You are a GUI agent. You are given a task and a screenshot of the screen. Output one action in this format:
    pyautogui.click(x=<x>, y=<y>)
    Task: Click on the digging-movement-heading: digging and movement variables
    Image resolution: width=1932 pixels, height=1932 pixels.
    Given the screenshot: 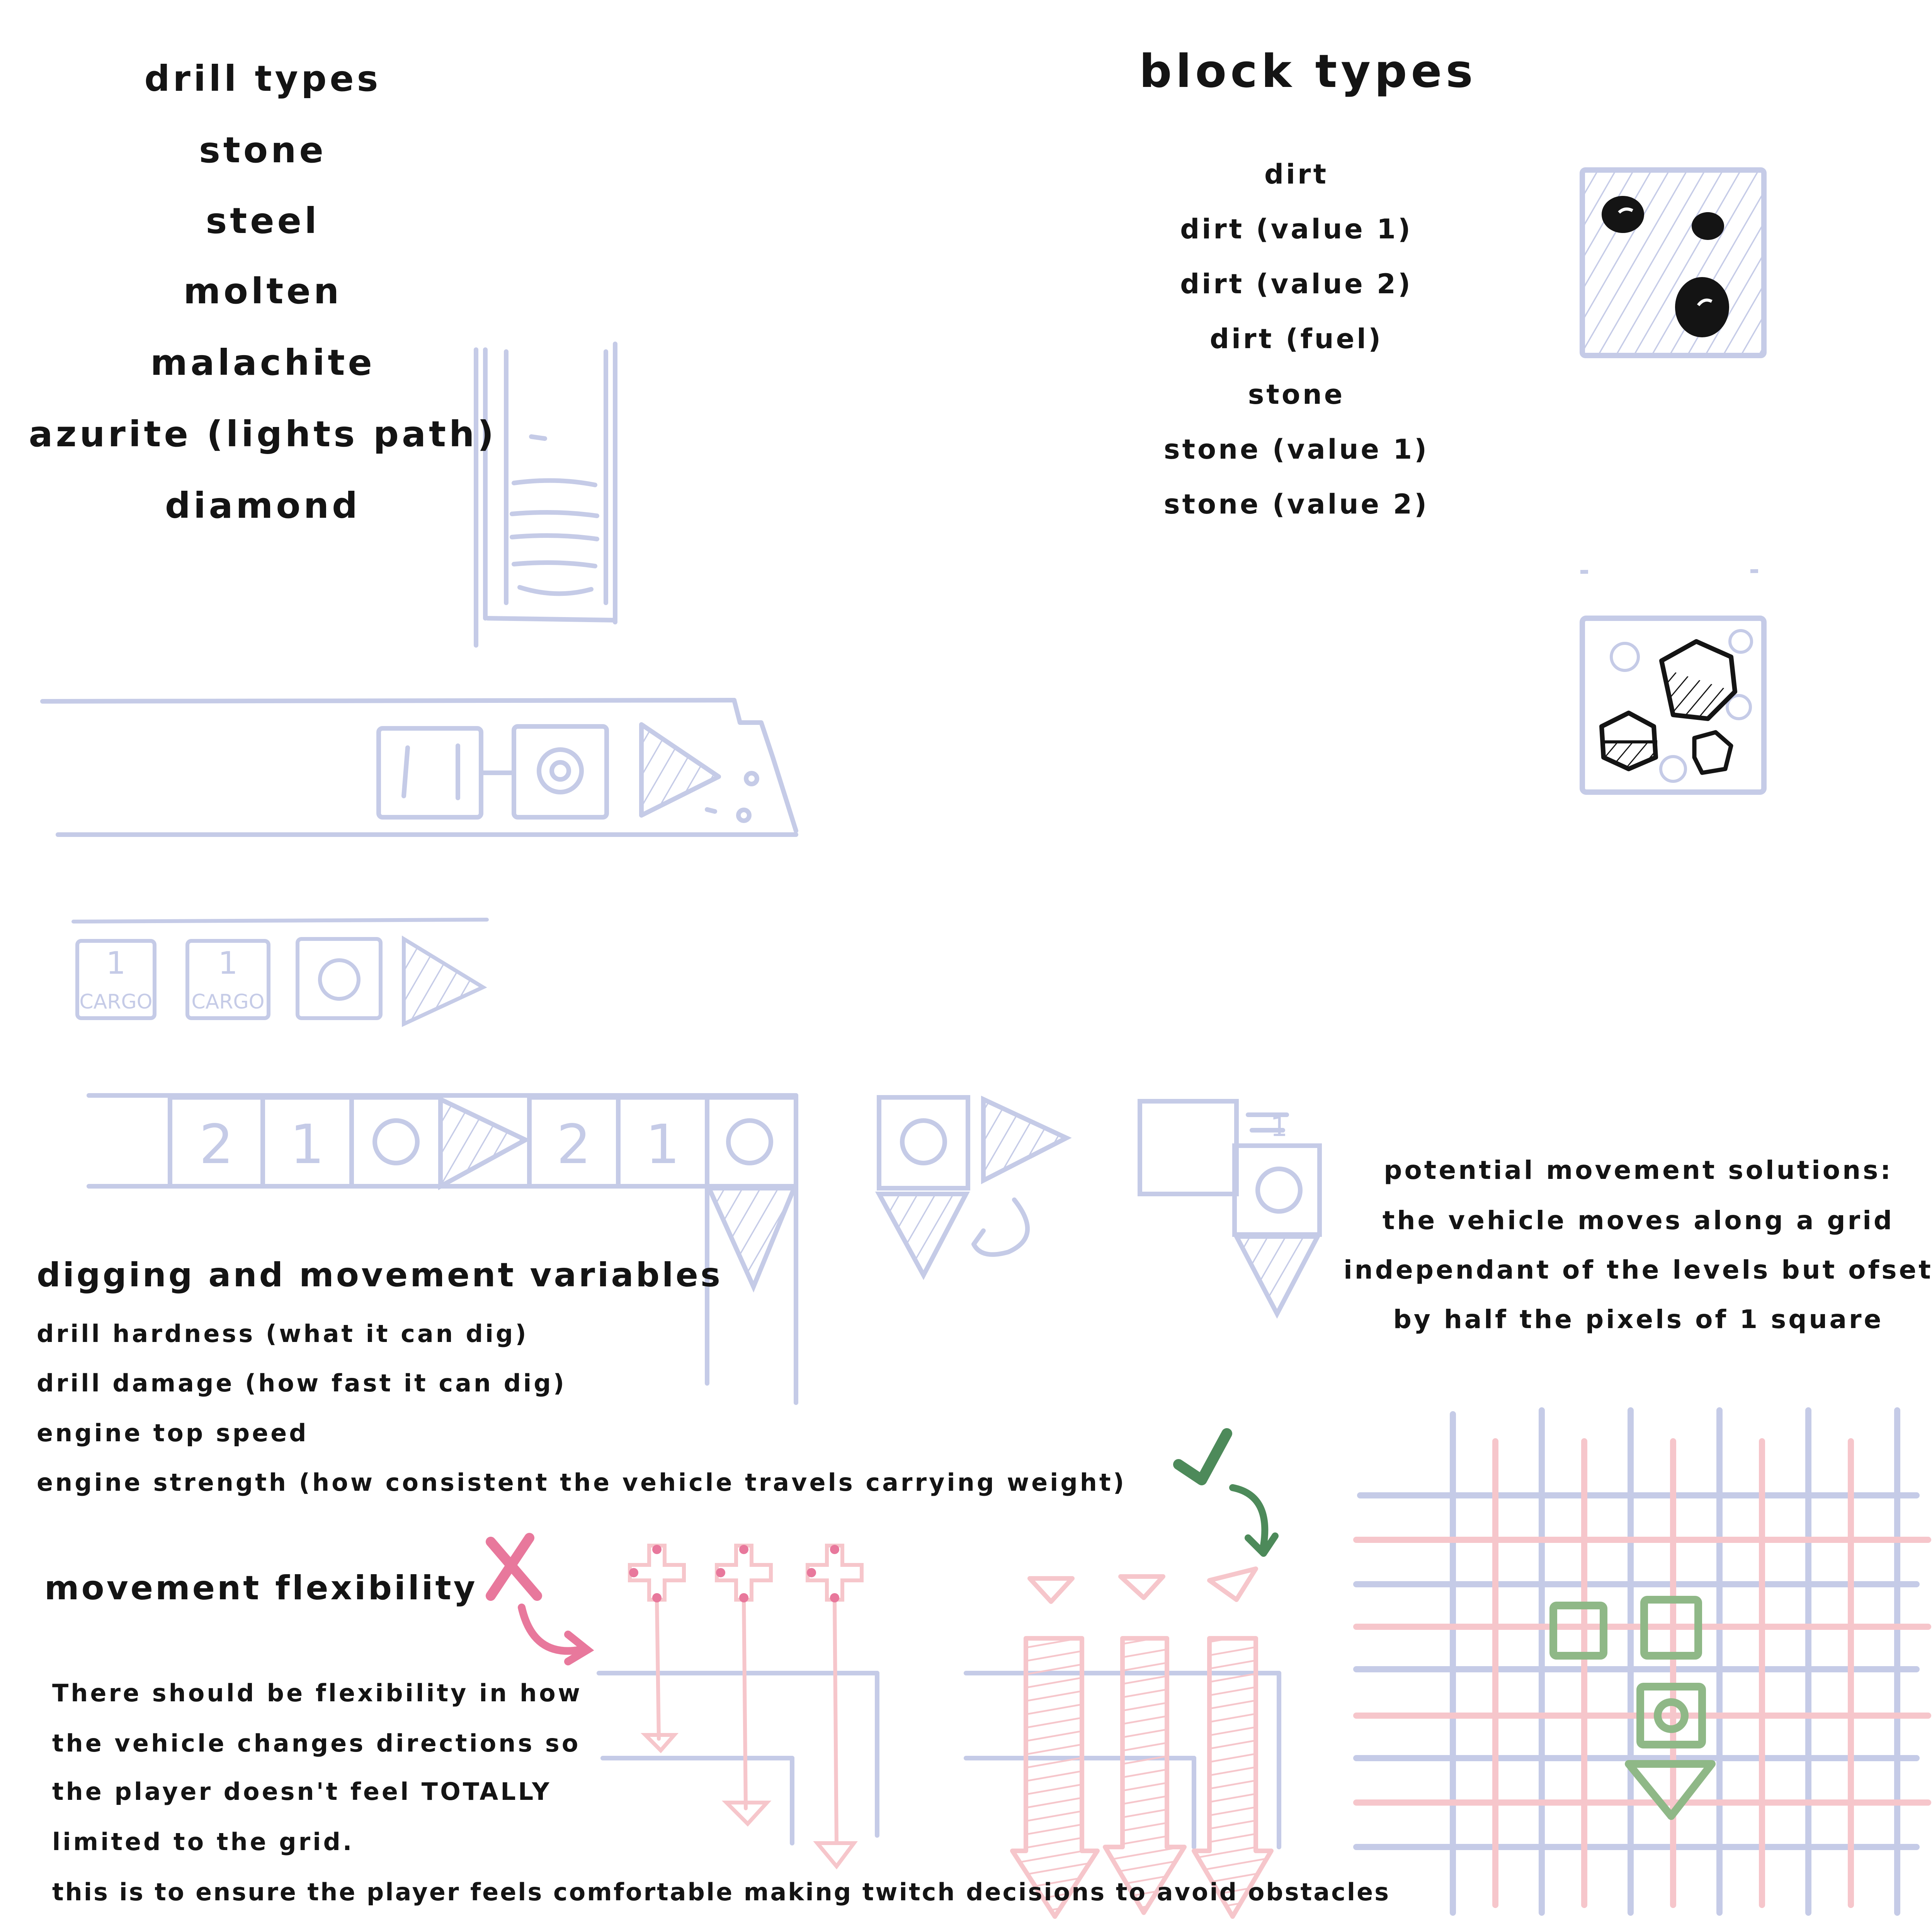 What is the action you would take?
    pyautogui.click(x=380, y=1275)
    